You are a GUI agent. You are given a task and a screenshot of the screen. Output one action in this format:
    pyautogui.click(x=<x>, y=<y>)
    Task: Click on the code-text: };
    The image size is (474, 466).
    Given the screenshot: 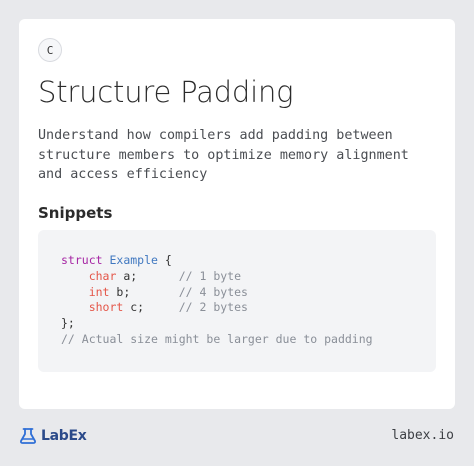 What is the action you would take?
    pyautogui.click(x=68, y=323)
    